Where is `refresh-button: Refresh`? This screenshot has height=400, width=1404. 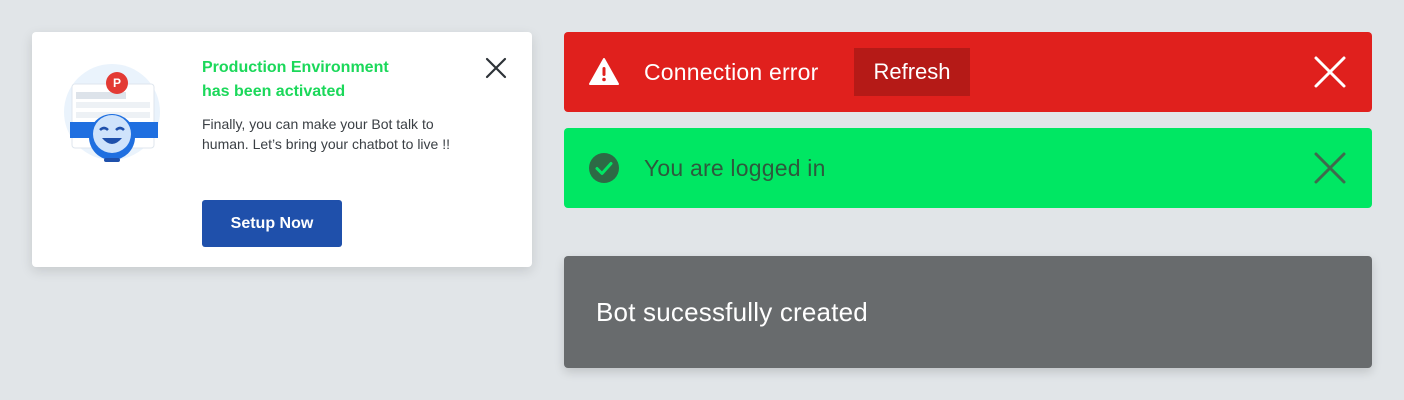 refresh-button: Refresh is located at coordinates (912, 72).